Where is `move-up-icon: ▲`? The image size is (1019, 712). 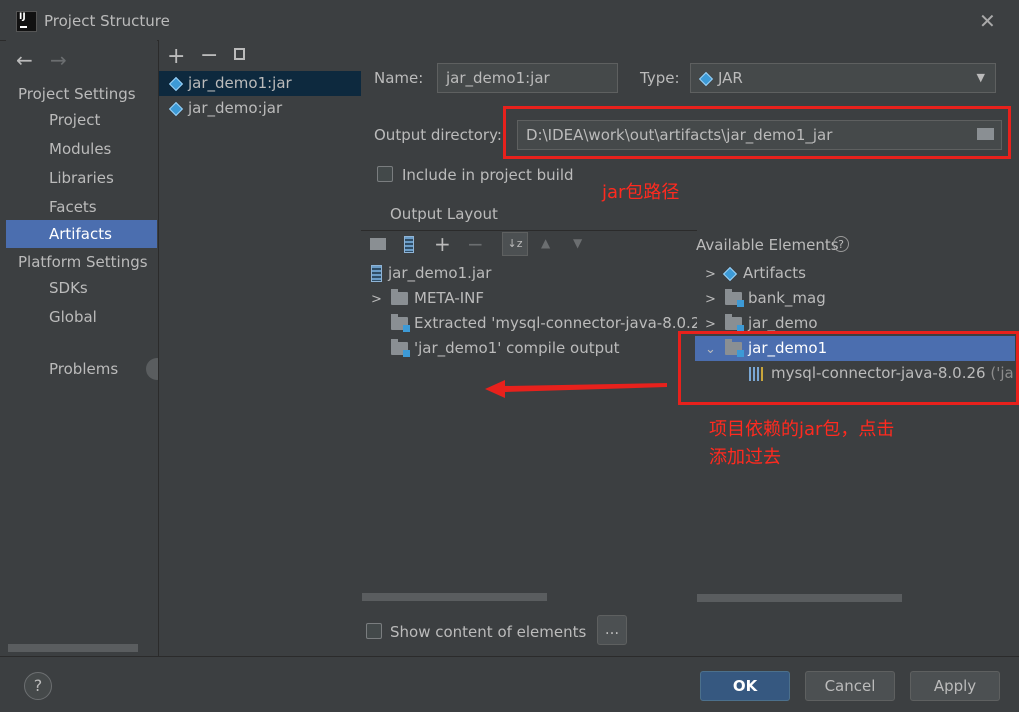
move-up-icon: ▲ is located at coordinates (545, 243).